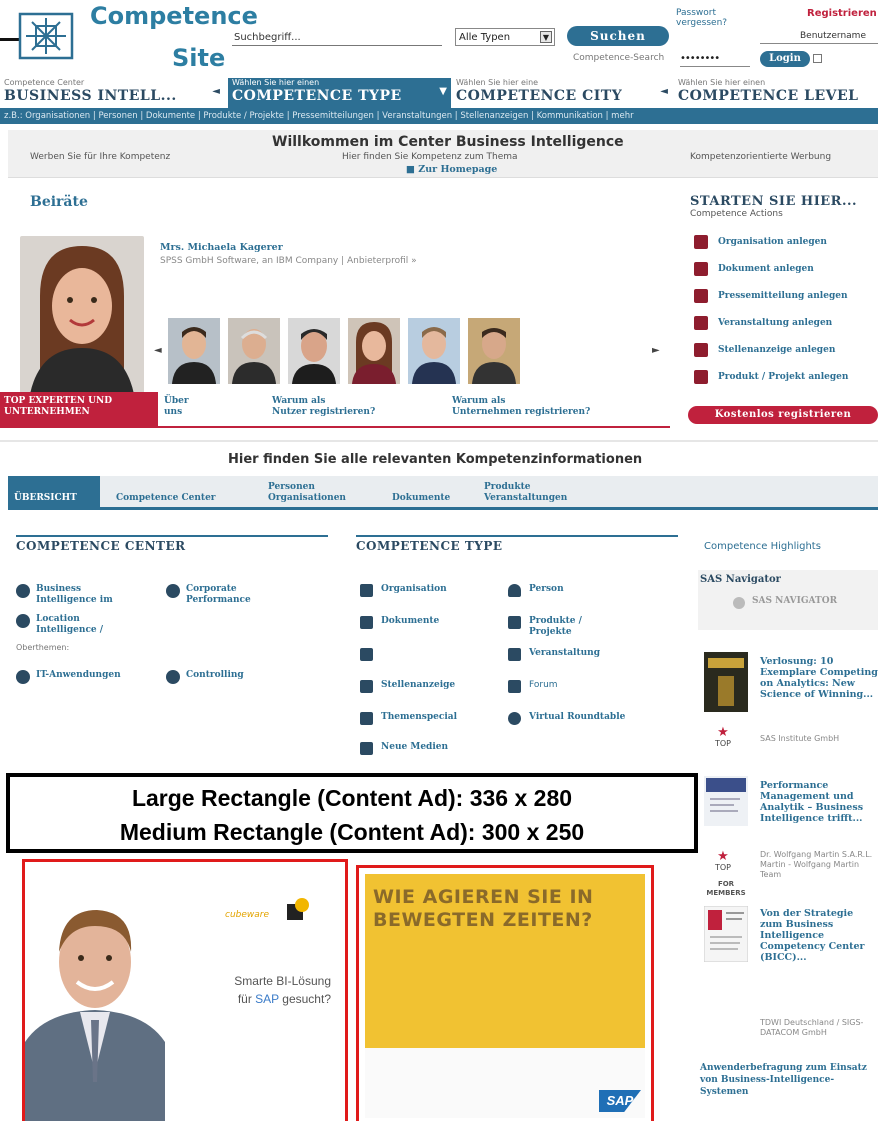 The height and width of the screenshot is (1121, 878). Describe the element at coordinates (562, 93) in the screenshot. I see `competence-city-selector: Wählen Sie hier eine COMPETENCE CITY ◄` at that location.